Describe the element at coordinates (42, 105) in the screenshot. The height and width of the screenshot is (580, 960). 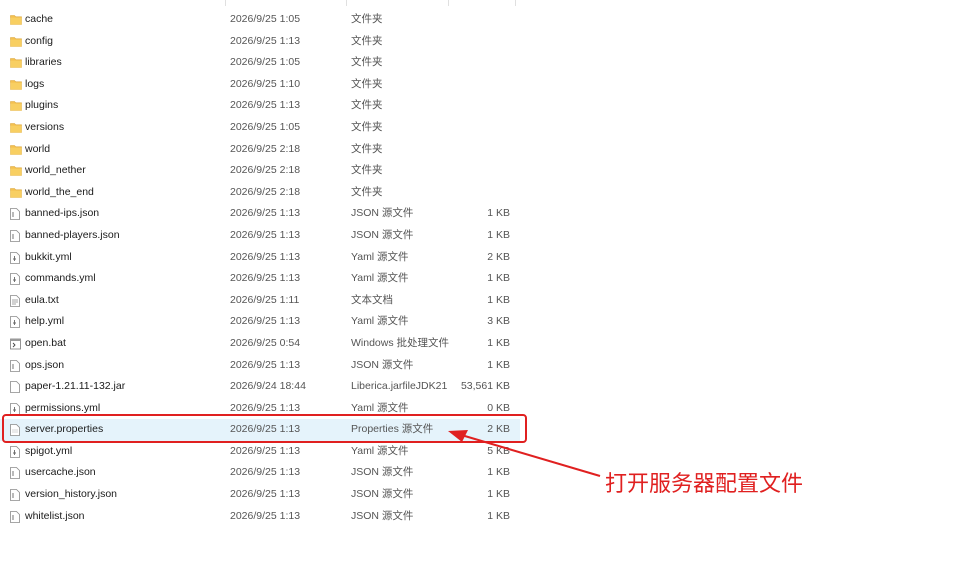
I see `file-name: plugins` at that location.